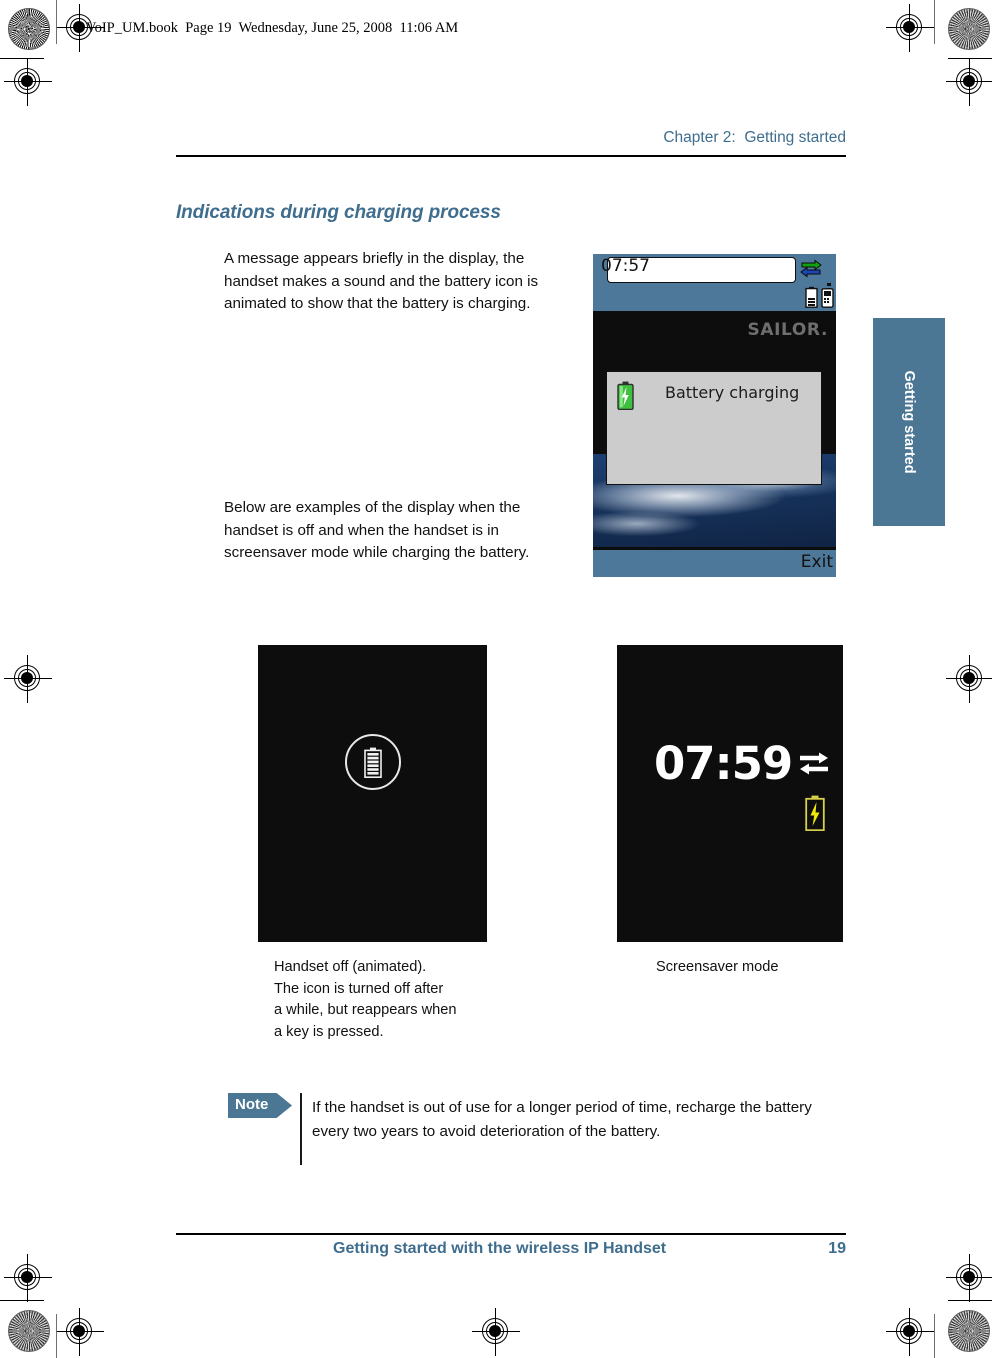 Image resolution: width=992 pixels, height=1358 pixels. I want to click on registration-mark-bottom-right-inner, so click(910, 1332).